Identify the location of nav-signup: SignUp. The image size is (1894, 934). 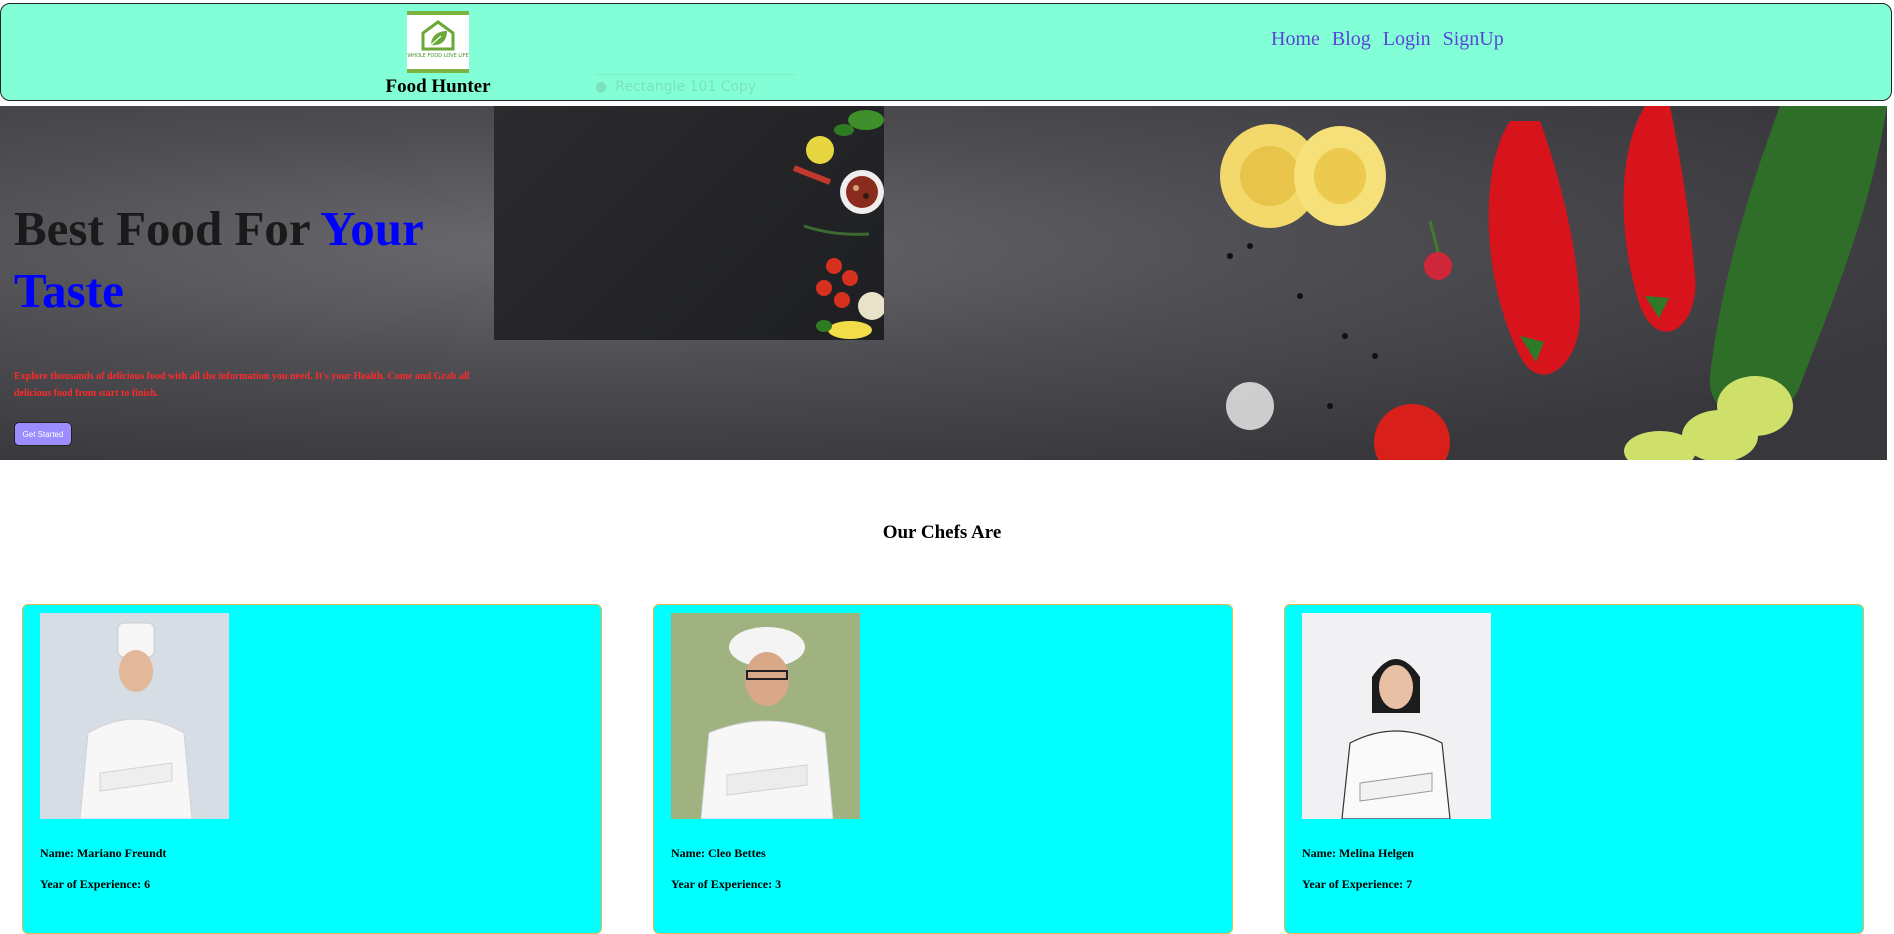
(1473, 39).